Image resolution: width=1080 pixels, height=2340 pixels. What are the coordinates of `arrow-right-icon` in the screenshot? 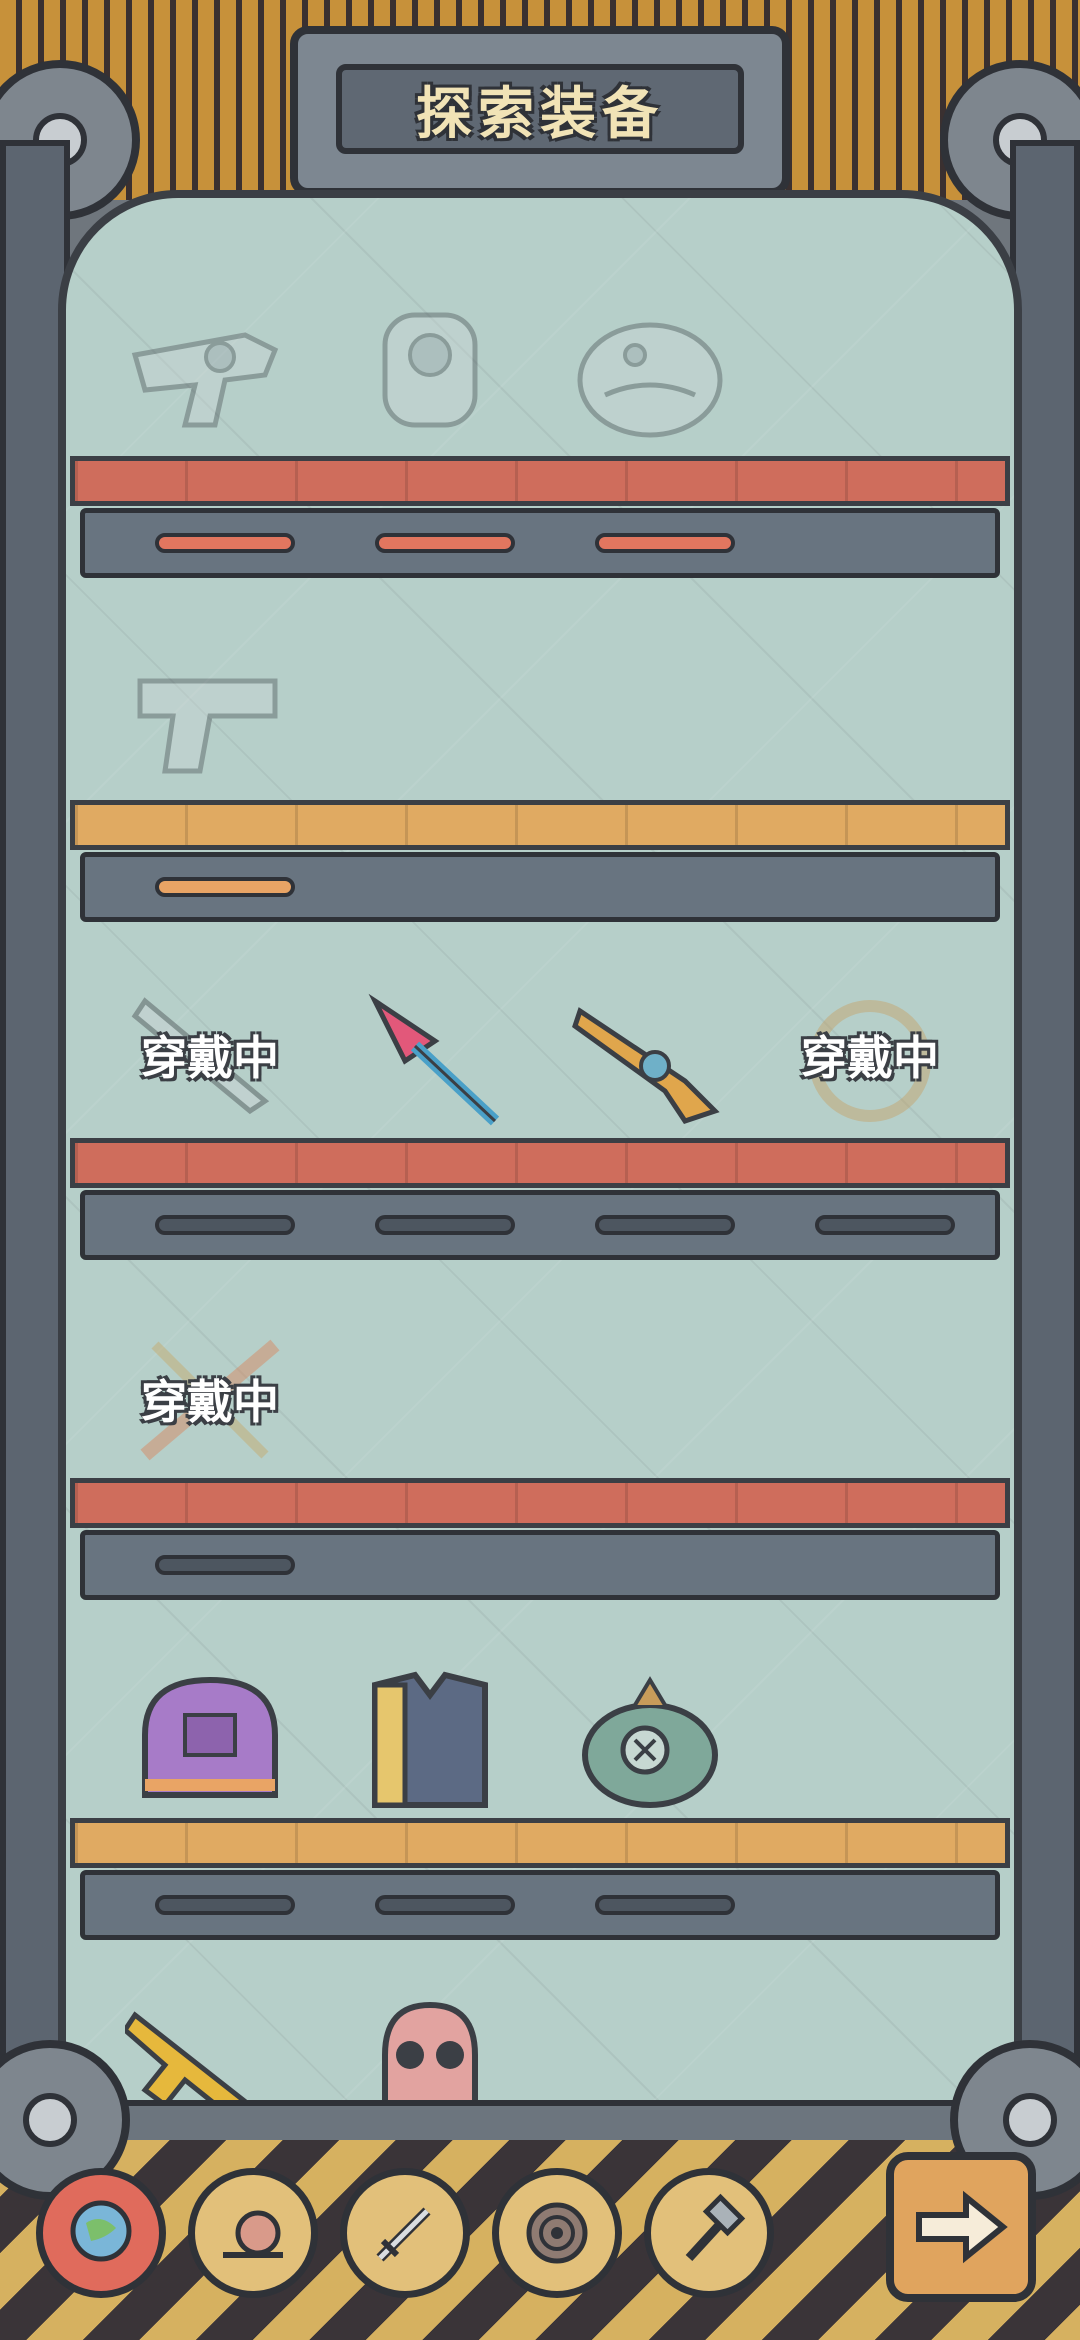 It's located at (962, 2227).